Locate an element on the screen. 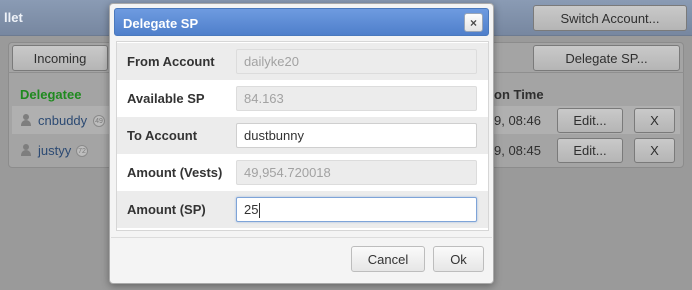  time-column-header: on Time is located at coordinates (519, 94).